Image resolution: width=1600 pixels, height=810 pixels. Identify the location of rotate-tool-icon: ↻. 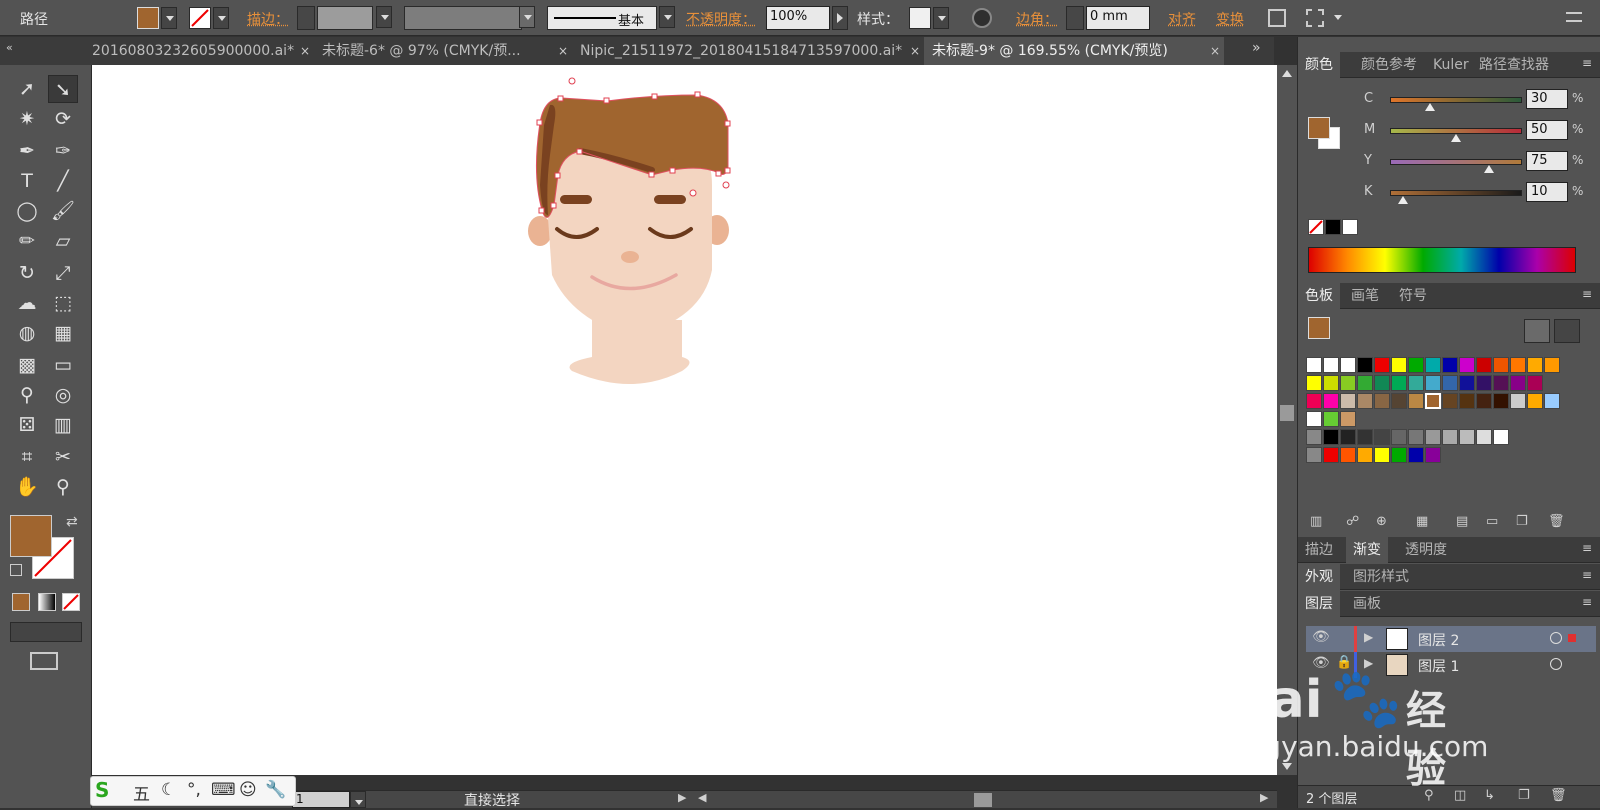
(27, 273).